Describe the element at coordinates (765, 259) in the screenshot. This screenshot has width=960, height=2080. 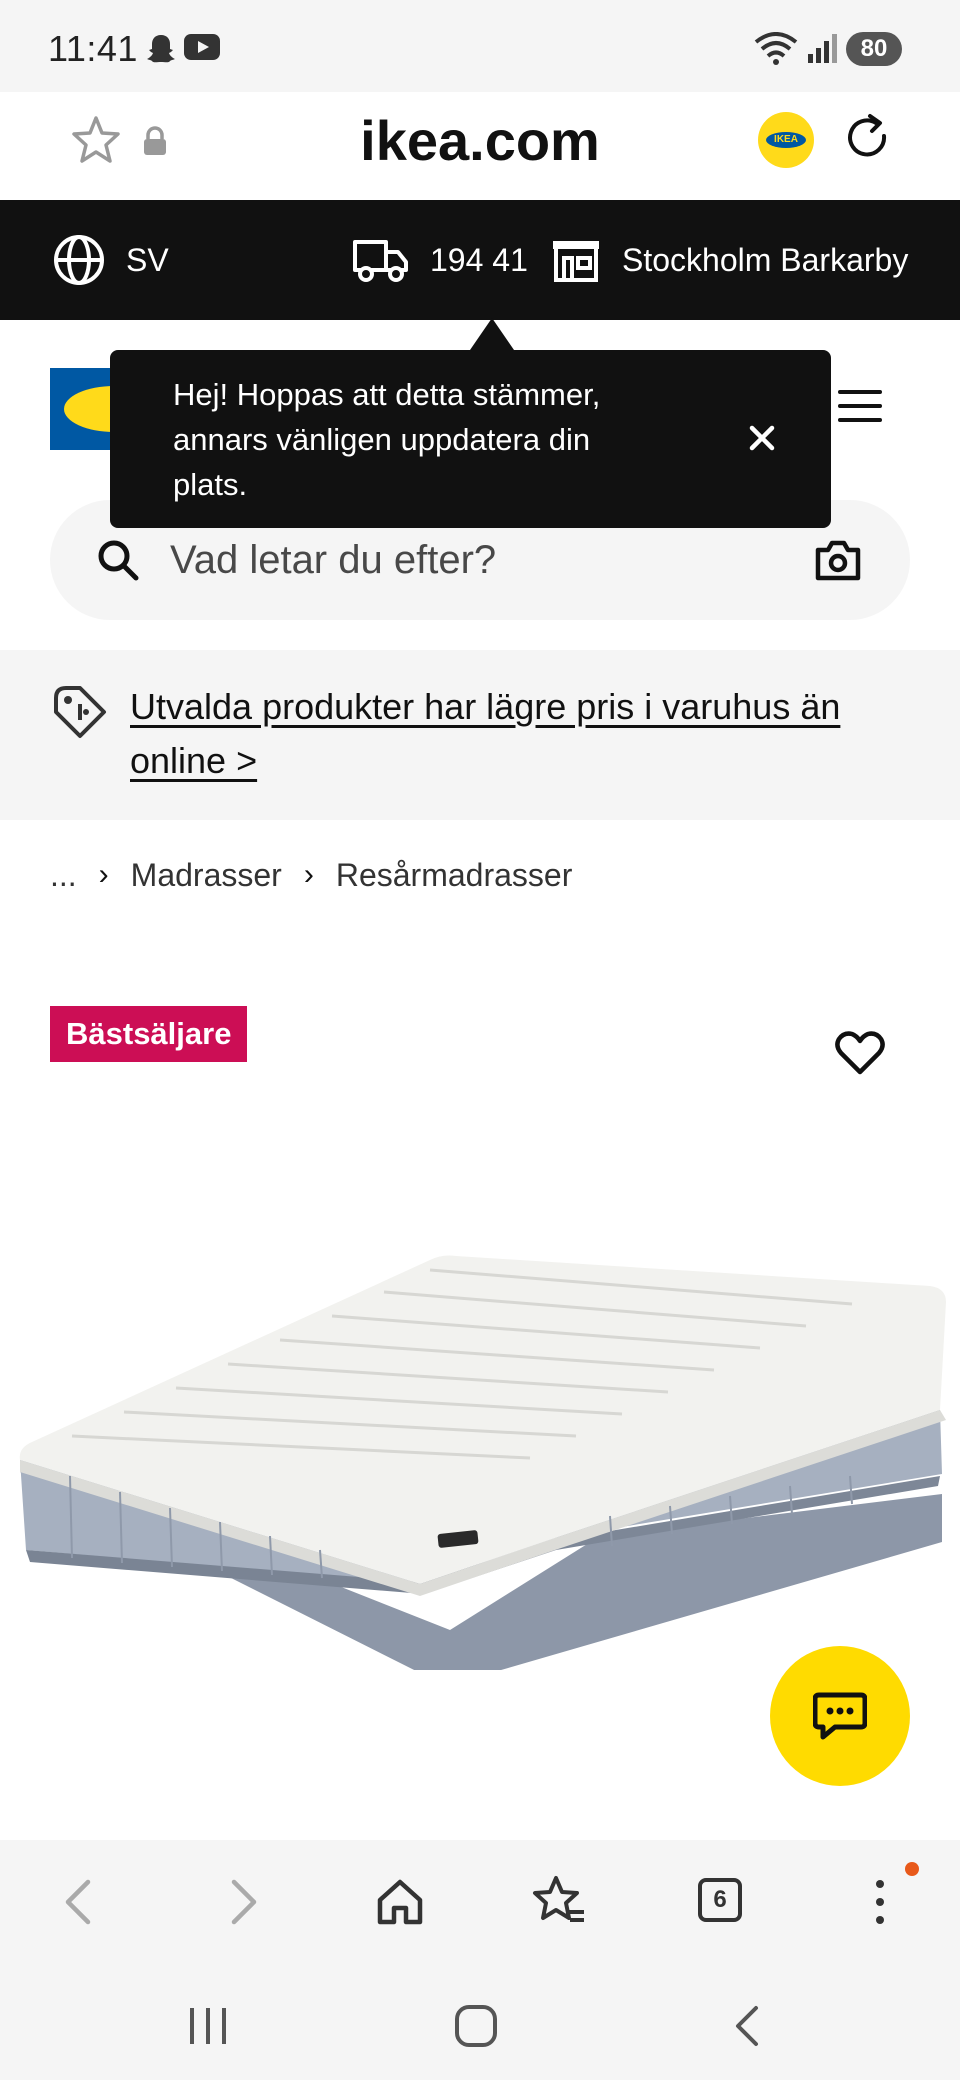
I see `store-label: Stockholm Barkarby` at that location.